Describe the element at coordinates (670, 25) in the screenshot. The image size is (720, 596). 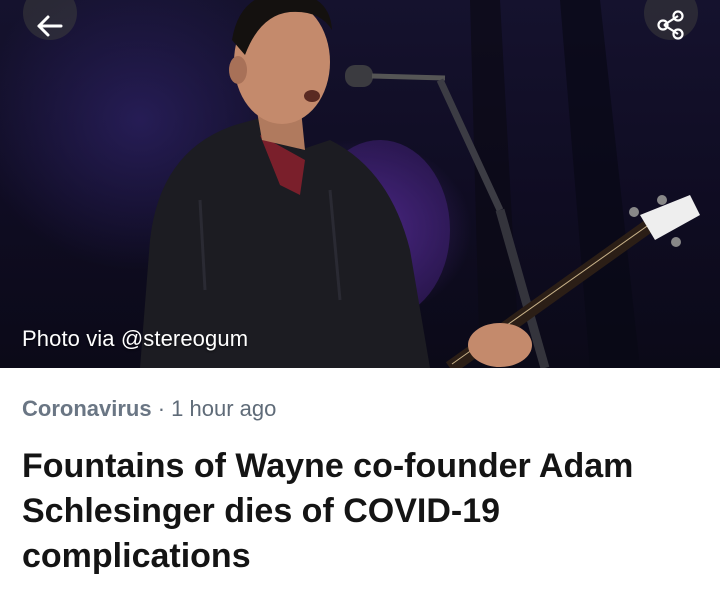
I see `share-icon` at that location.